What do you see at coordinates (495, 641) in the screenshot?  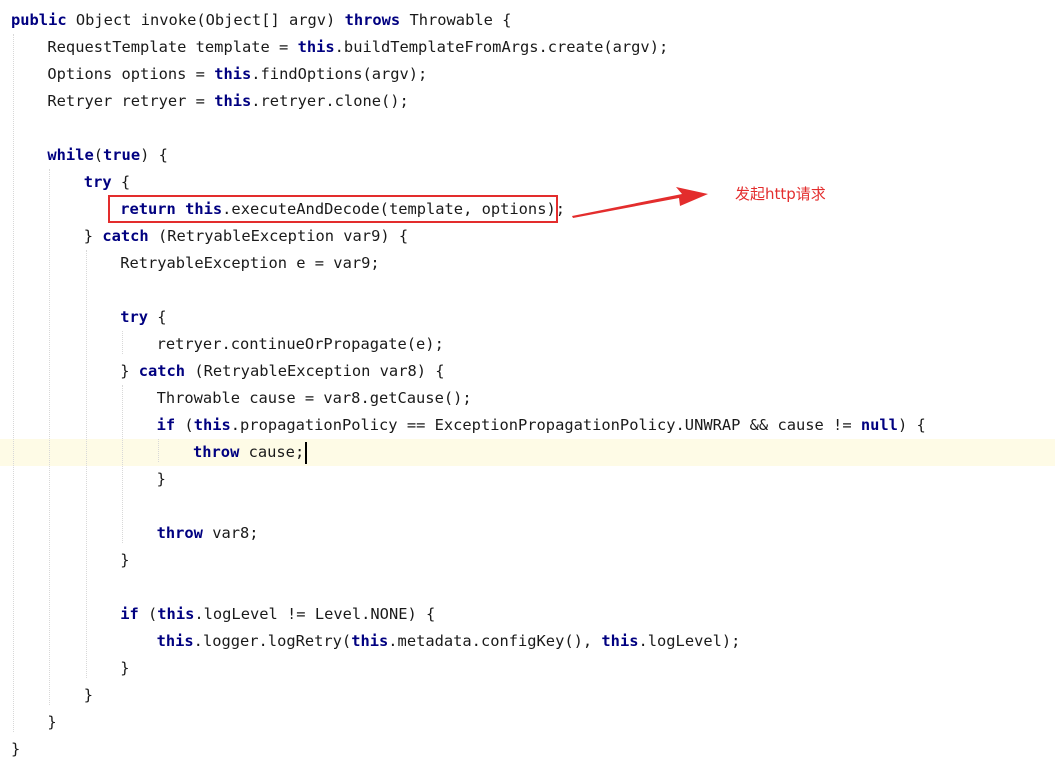 I see `code-token: .metadata.configKey(),` at bounding box center [495, 641].